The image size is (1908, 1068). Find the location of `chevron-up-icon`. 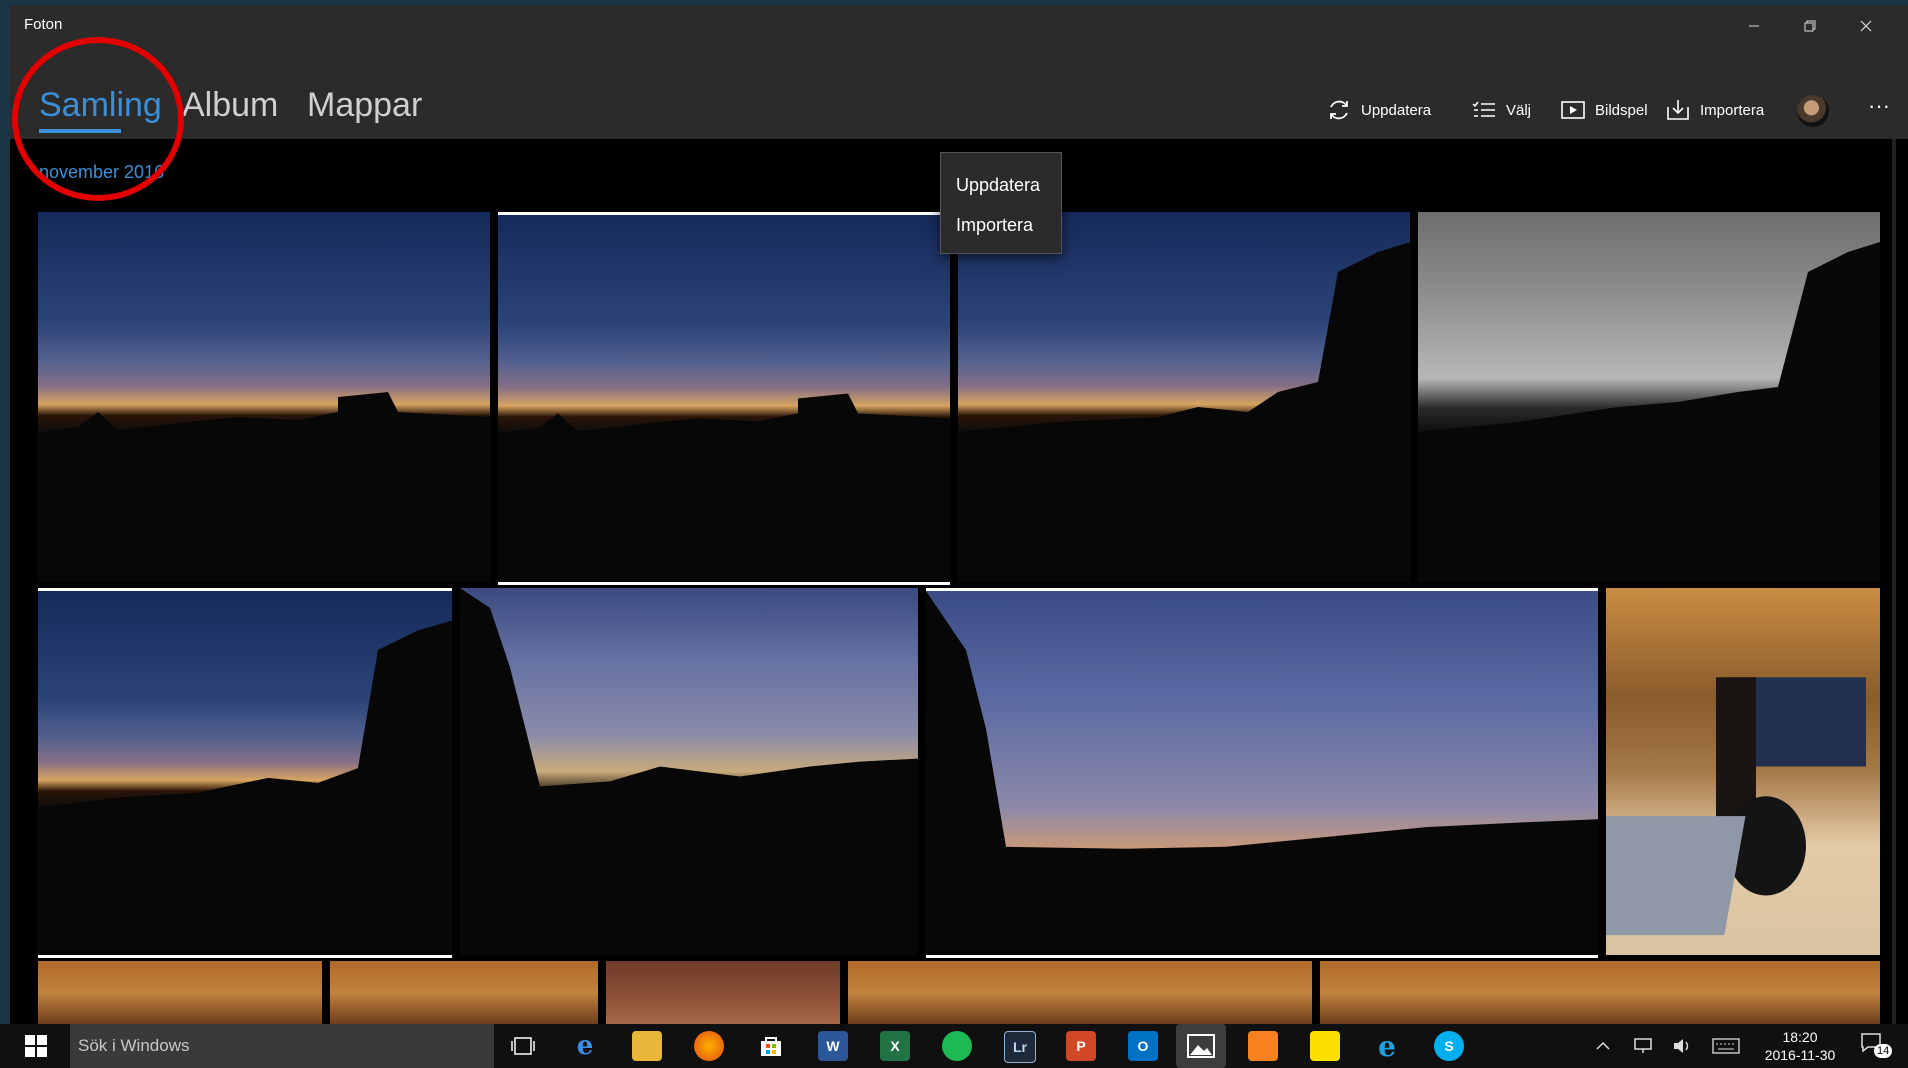

chevron-up-icon is located at coordinates (1603, 1045).